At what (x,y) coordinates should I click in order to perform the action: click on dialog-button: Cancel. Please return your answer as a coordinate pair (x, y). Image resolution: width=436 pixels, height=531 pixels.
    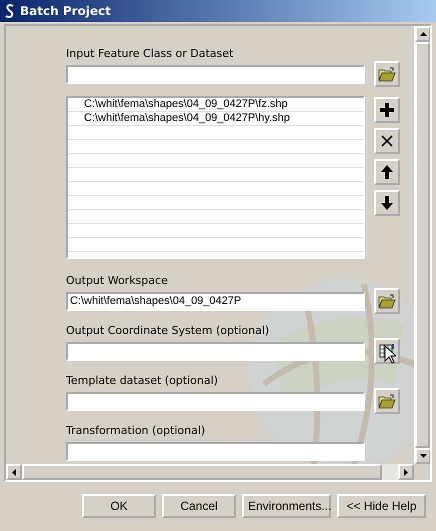
    Looking at the image, I should click on (199, 506).